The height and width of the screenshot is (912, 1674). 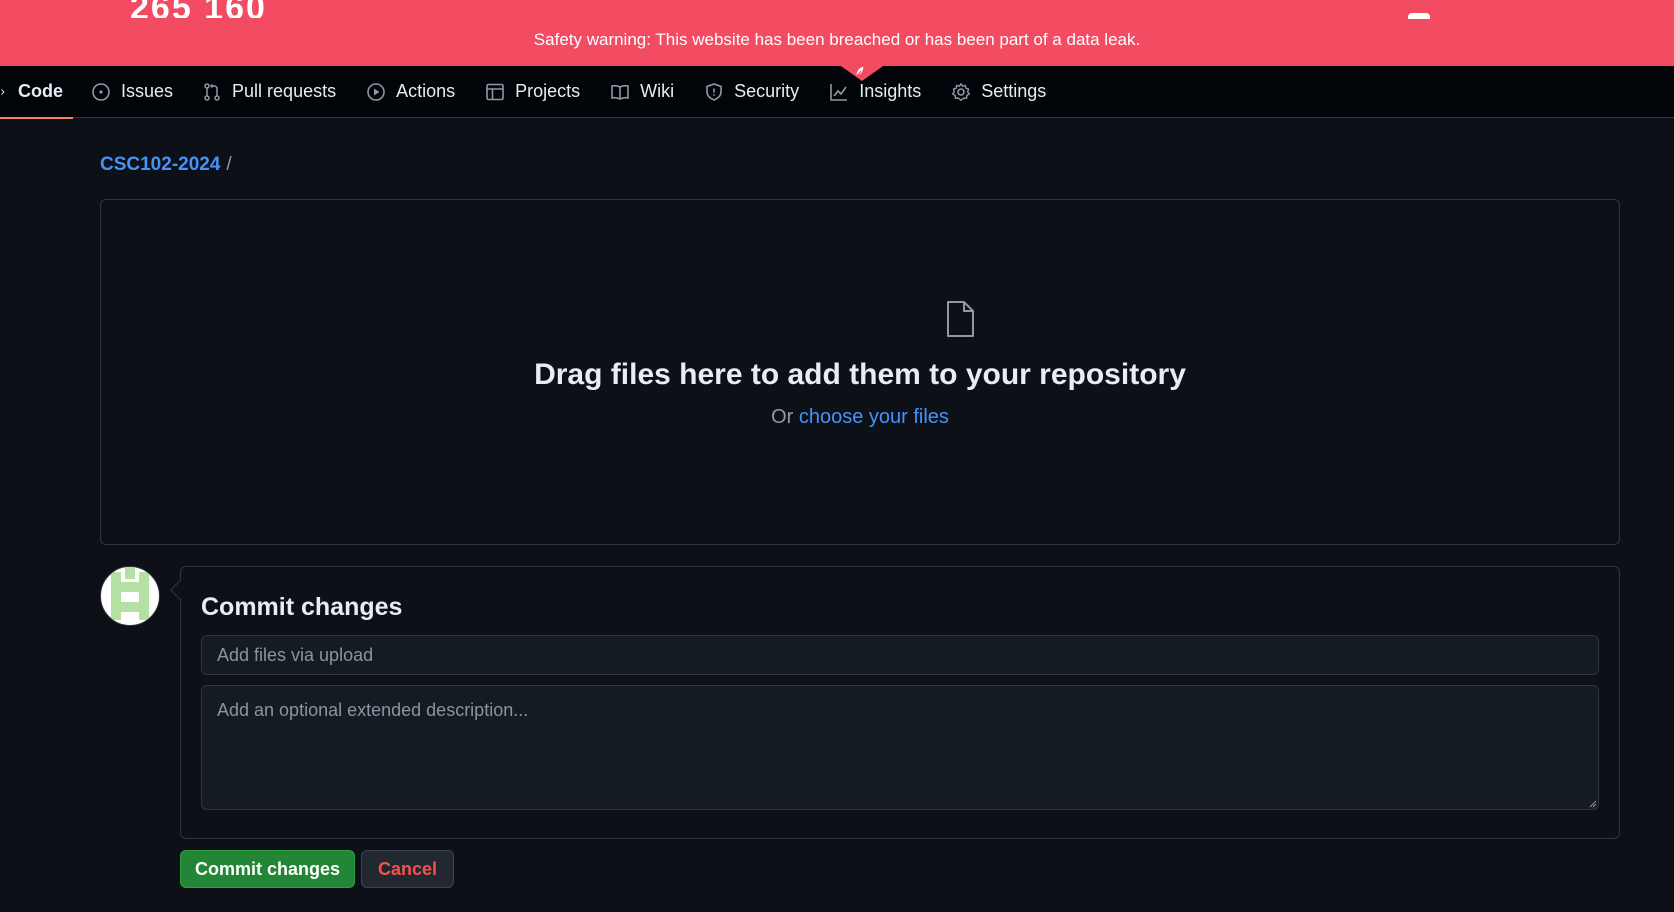 I want to click on tab-security: Security, so click(x=751, y=92).